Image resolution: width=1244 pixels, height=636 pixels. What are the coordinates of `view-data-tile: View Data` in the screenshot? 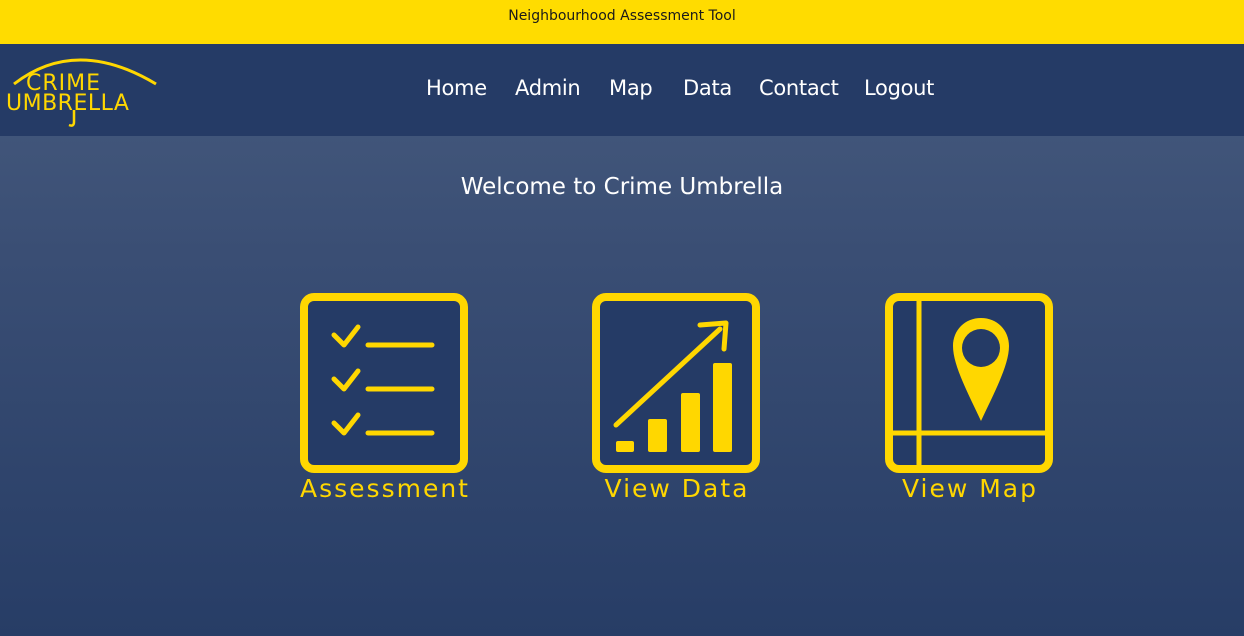 It's located at (677, 401).